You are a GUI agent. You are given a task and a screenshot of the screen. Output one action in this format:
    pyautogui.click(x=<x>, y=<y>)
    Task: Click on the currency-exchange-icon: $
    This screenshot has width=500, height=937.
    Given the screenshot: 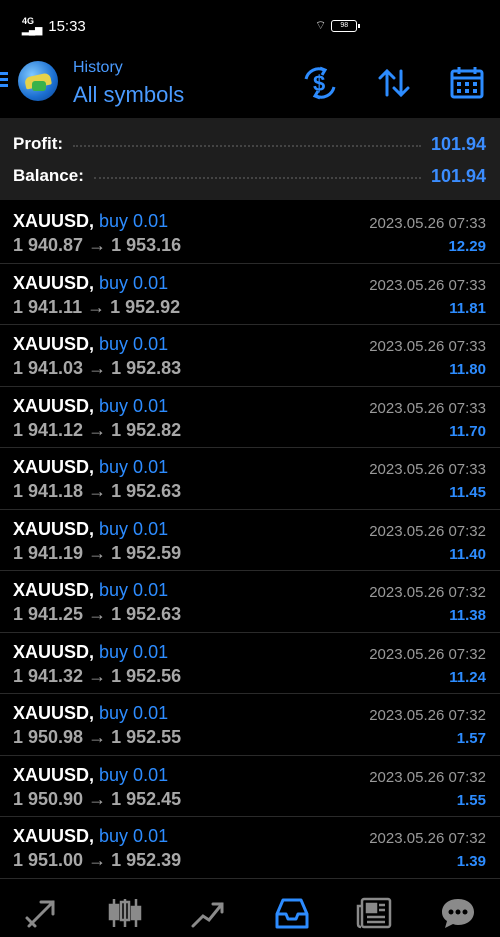 What is the action you would take?
    pyautogui.click(x=320, y=83)
    